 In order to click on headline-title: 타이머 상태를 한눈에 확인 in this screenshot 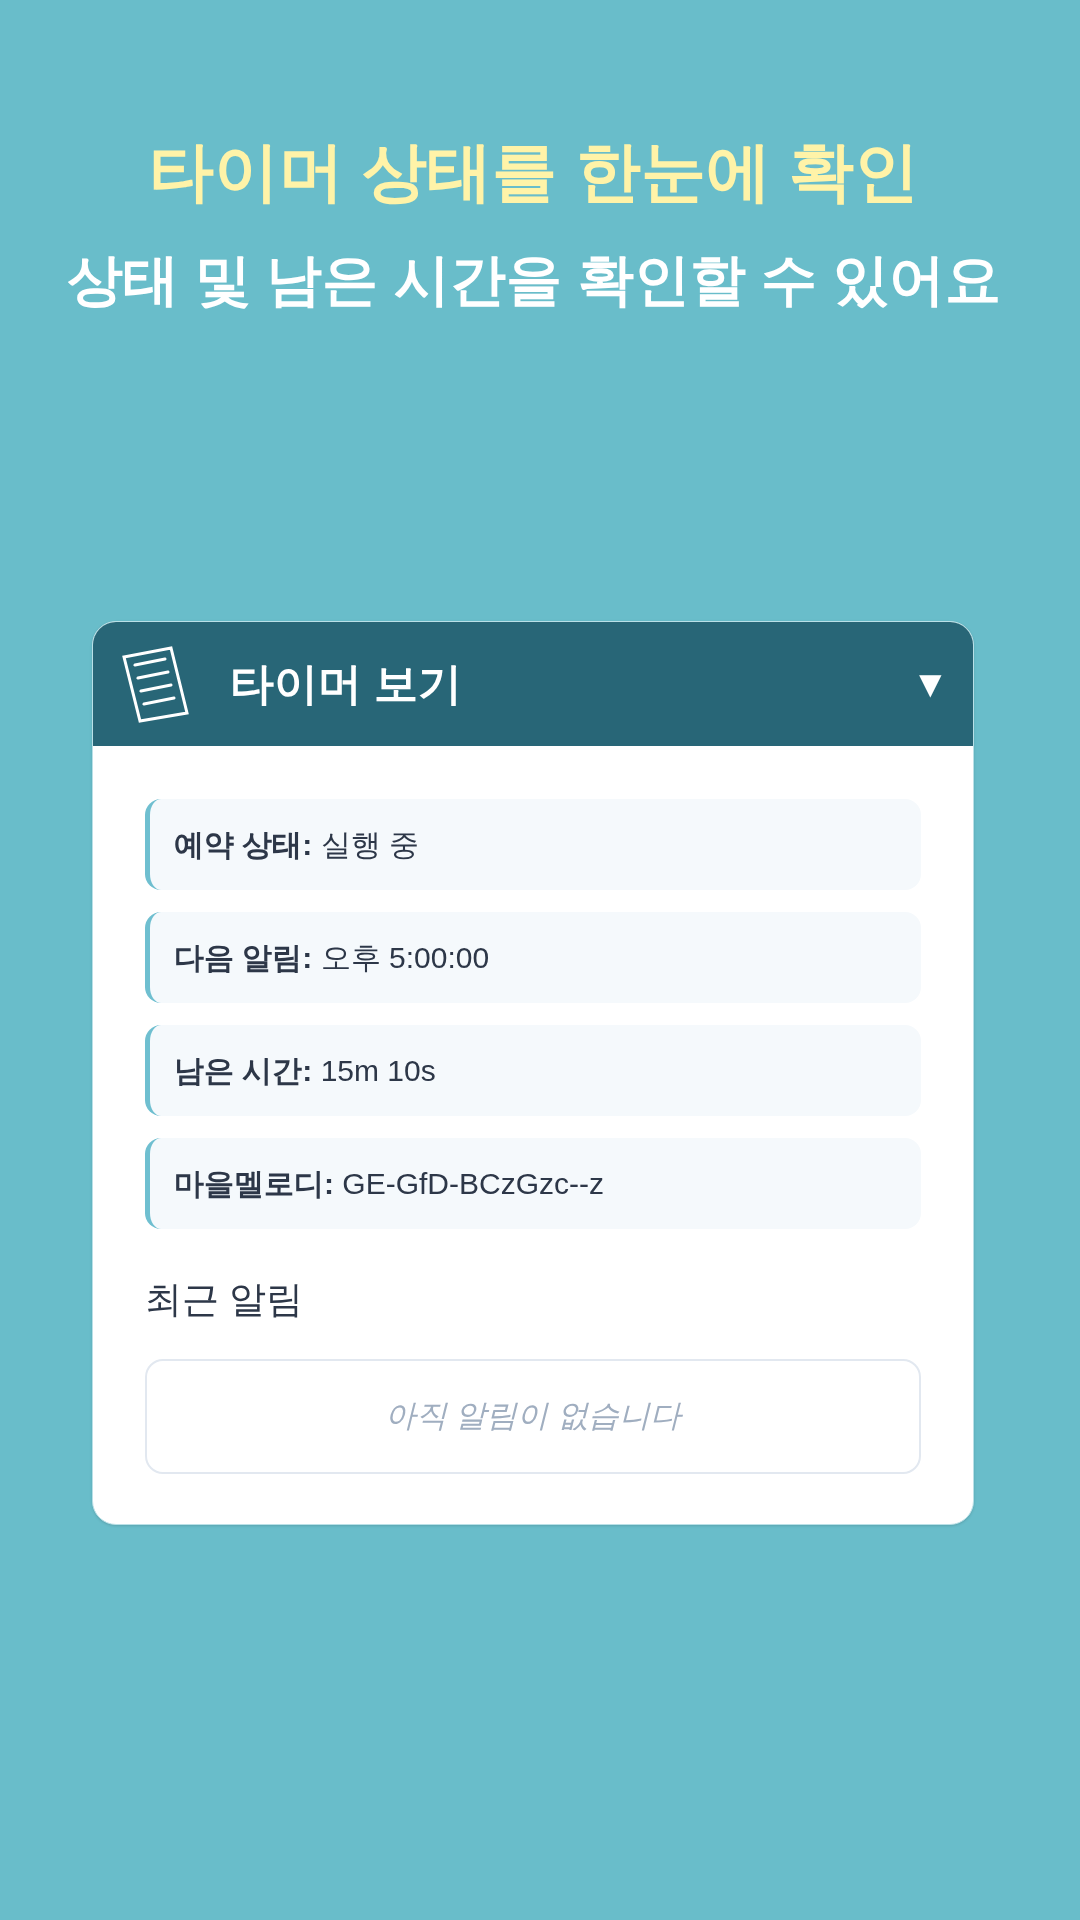, I will do `click(534, 172)`.